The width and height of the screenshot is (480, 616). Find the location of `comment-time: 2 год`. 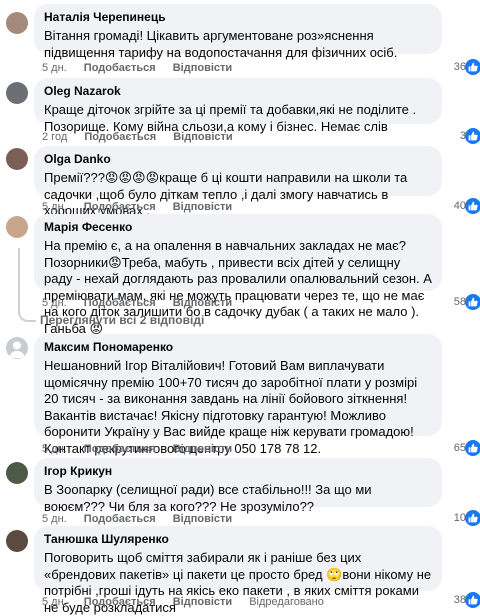

comment-time: 2 год is located at coordinates (54, 137).